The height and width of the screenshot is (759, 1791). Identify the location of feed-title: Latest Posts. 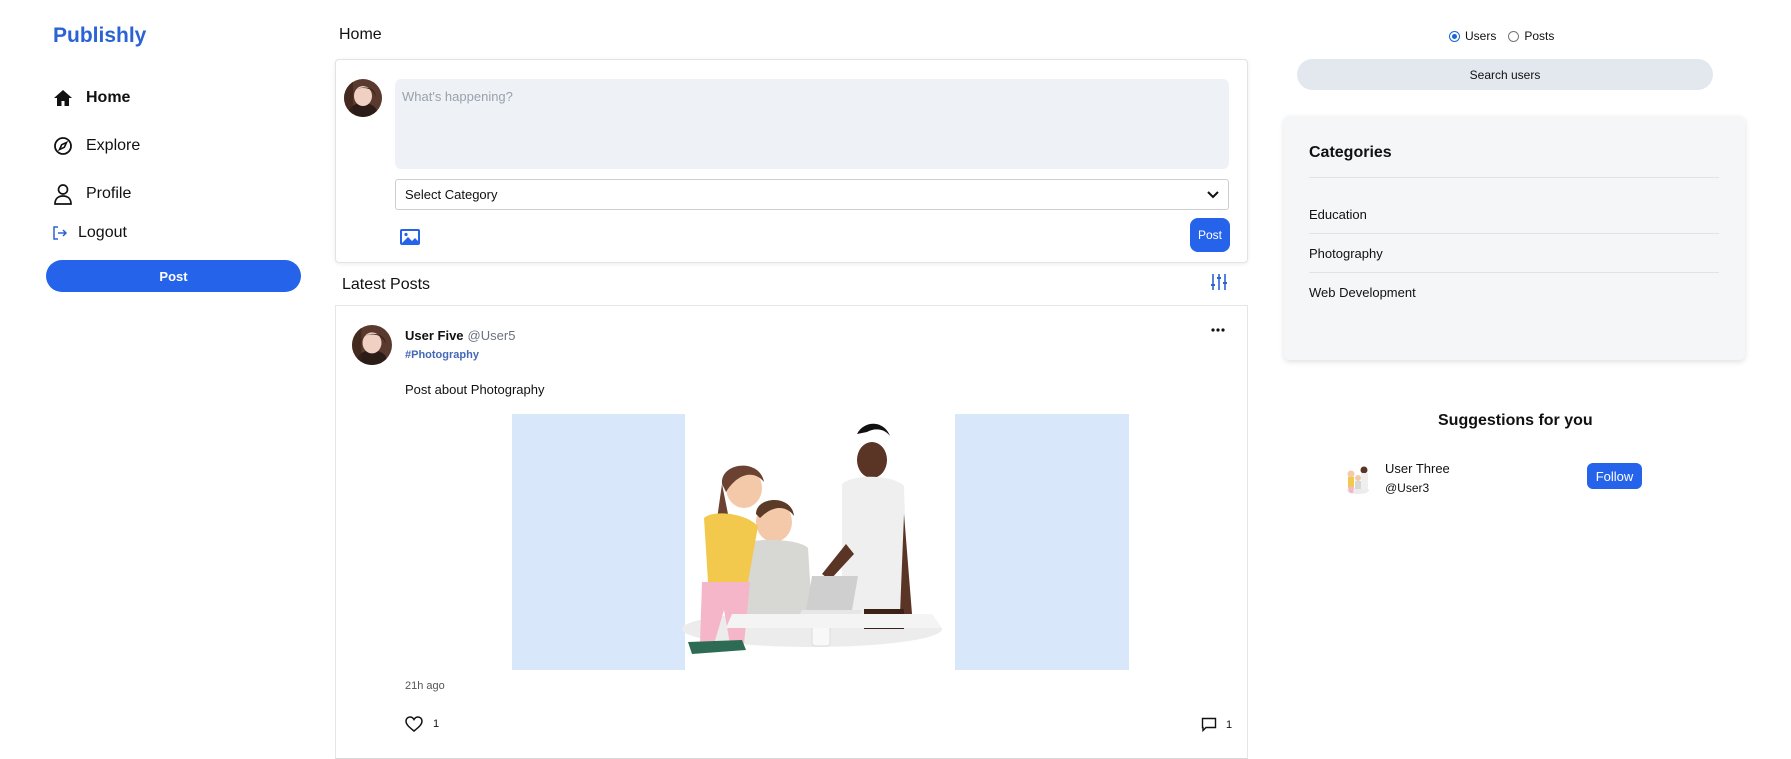
(386, 284).